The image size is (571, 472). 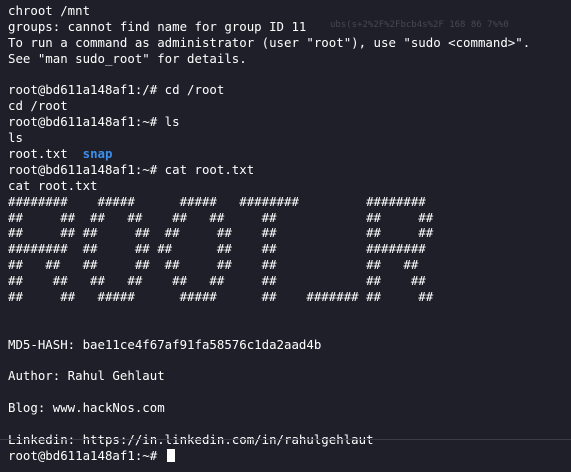 I want to click on terminal-line: chroot /mnt, so click(x=49, y=10).